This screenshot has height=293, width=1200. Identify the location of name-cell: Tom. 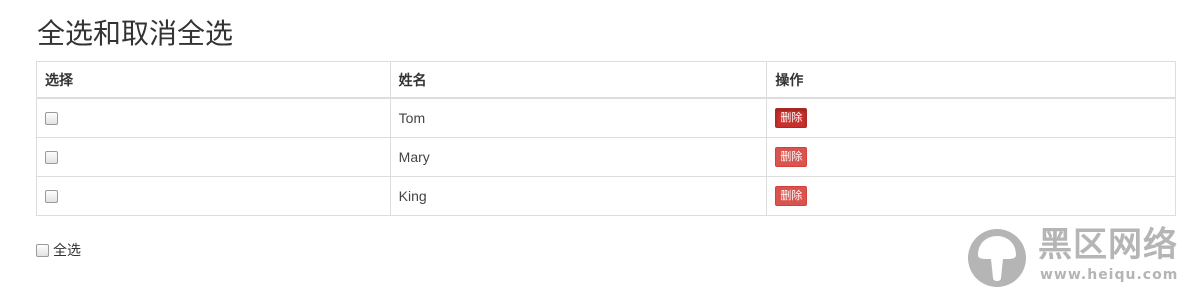
(578, 117).